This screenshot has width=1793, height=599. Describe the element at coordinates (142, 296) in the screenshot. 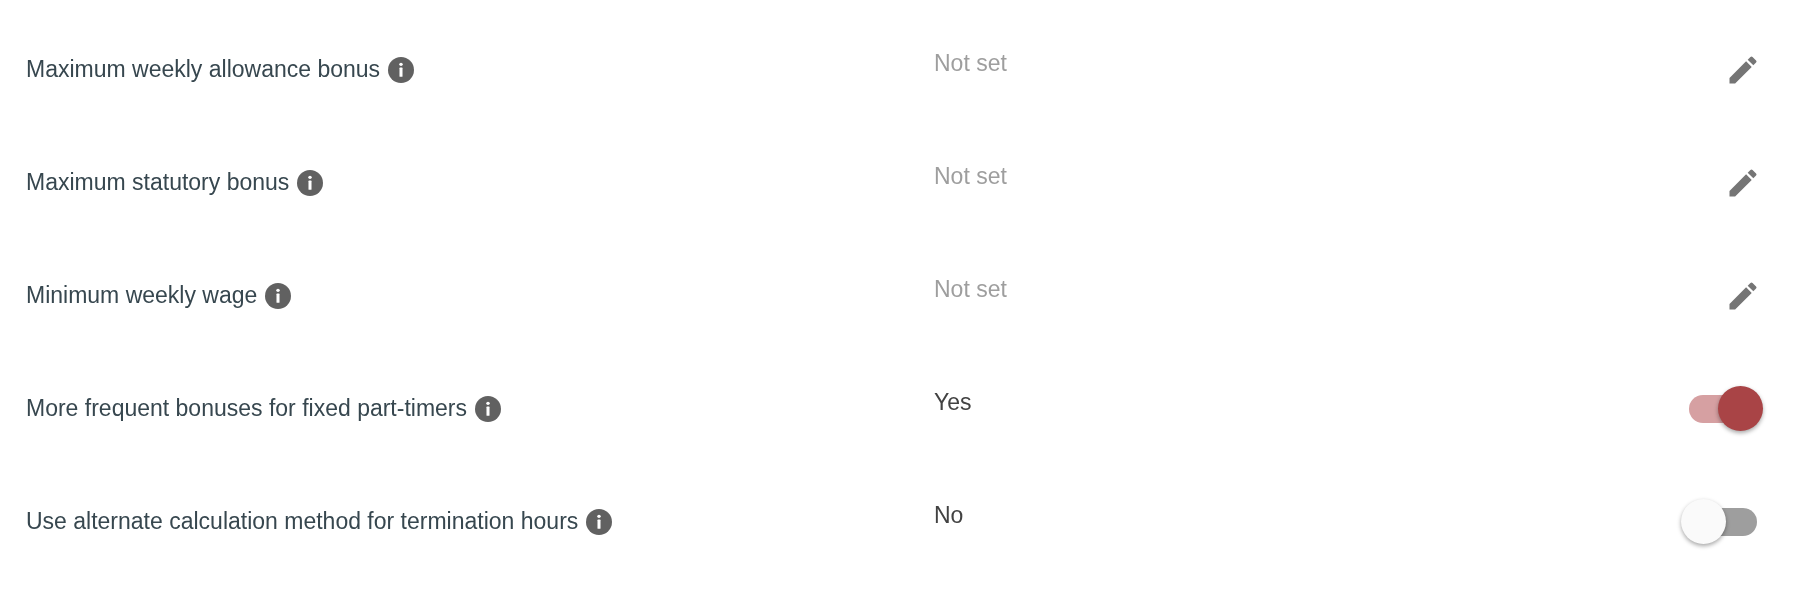

I see `setting-label: Minimum weekly wage` at that location.